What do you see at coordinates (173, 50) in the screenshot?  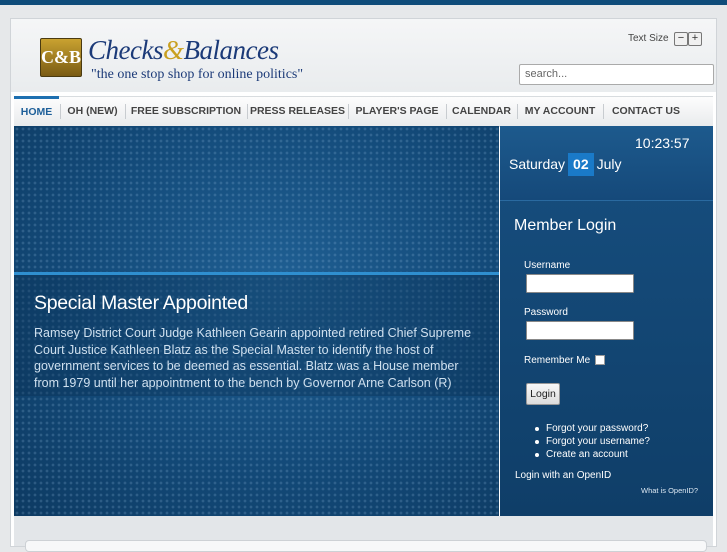 I see `logo-title-amp: &` at bounding box center [173, 50].